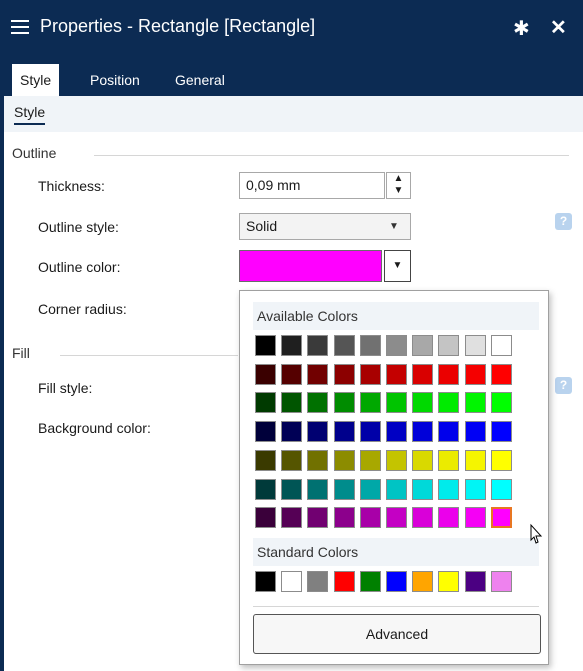 The width and height of the screenshot is (583, 671). I want to click on pin-icon: ✱, so click(521, 28).